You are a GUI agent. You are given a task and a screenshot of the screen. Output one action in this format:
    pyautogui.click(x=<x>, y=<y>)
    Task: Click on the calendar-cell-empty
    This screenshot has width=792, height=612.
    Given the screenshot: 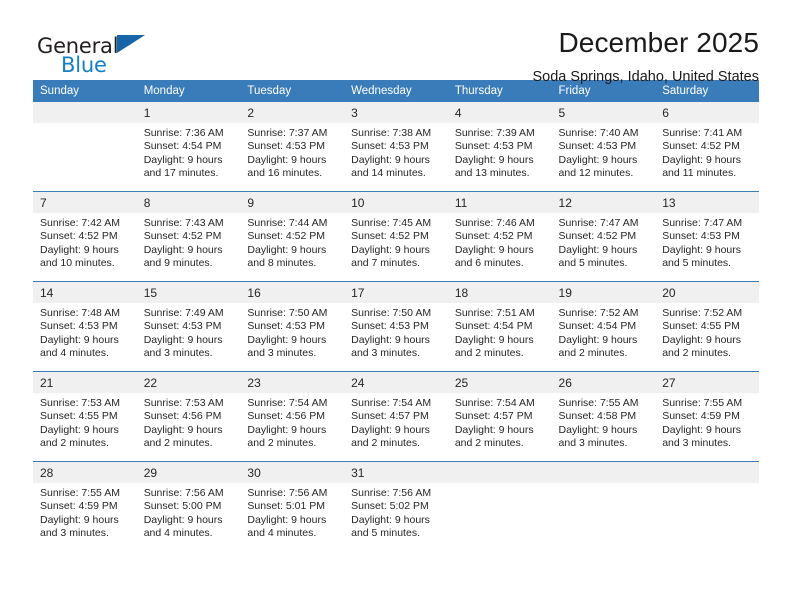 What is the action you would take?
    pyautogui.click(x=603, y=506)
    